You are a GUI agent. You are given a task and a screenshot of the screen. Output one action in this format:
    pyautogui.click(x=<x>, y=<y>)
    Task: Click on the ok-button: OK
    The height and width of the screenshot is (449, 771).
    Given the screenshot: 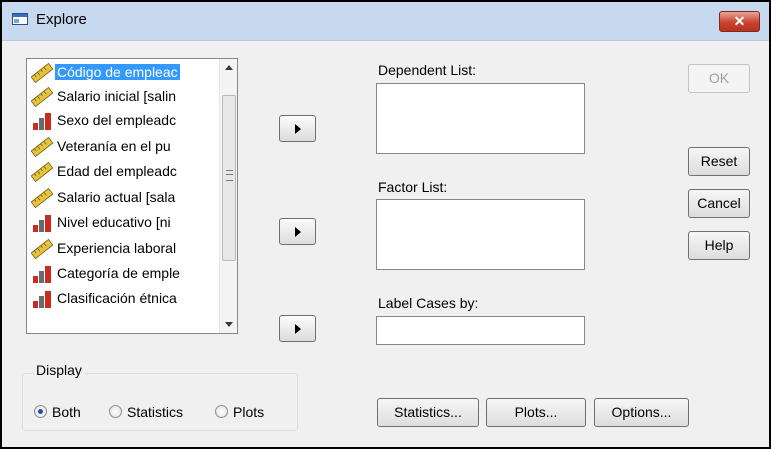 What is the action you would take?
    pyautogui.click(x=719, y=78)
    